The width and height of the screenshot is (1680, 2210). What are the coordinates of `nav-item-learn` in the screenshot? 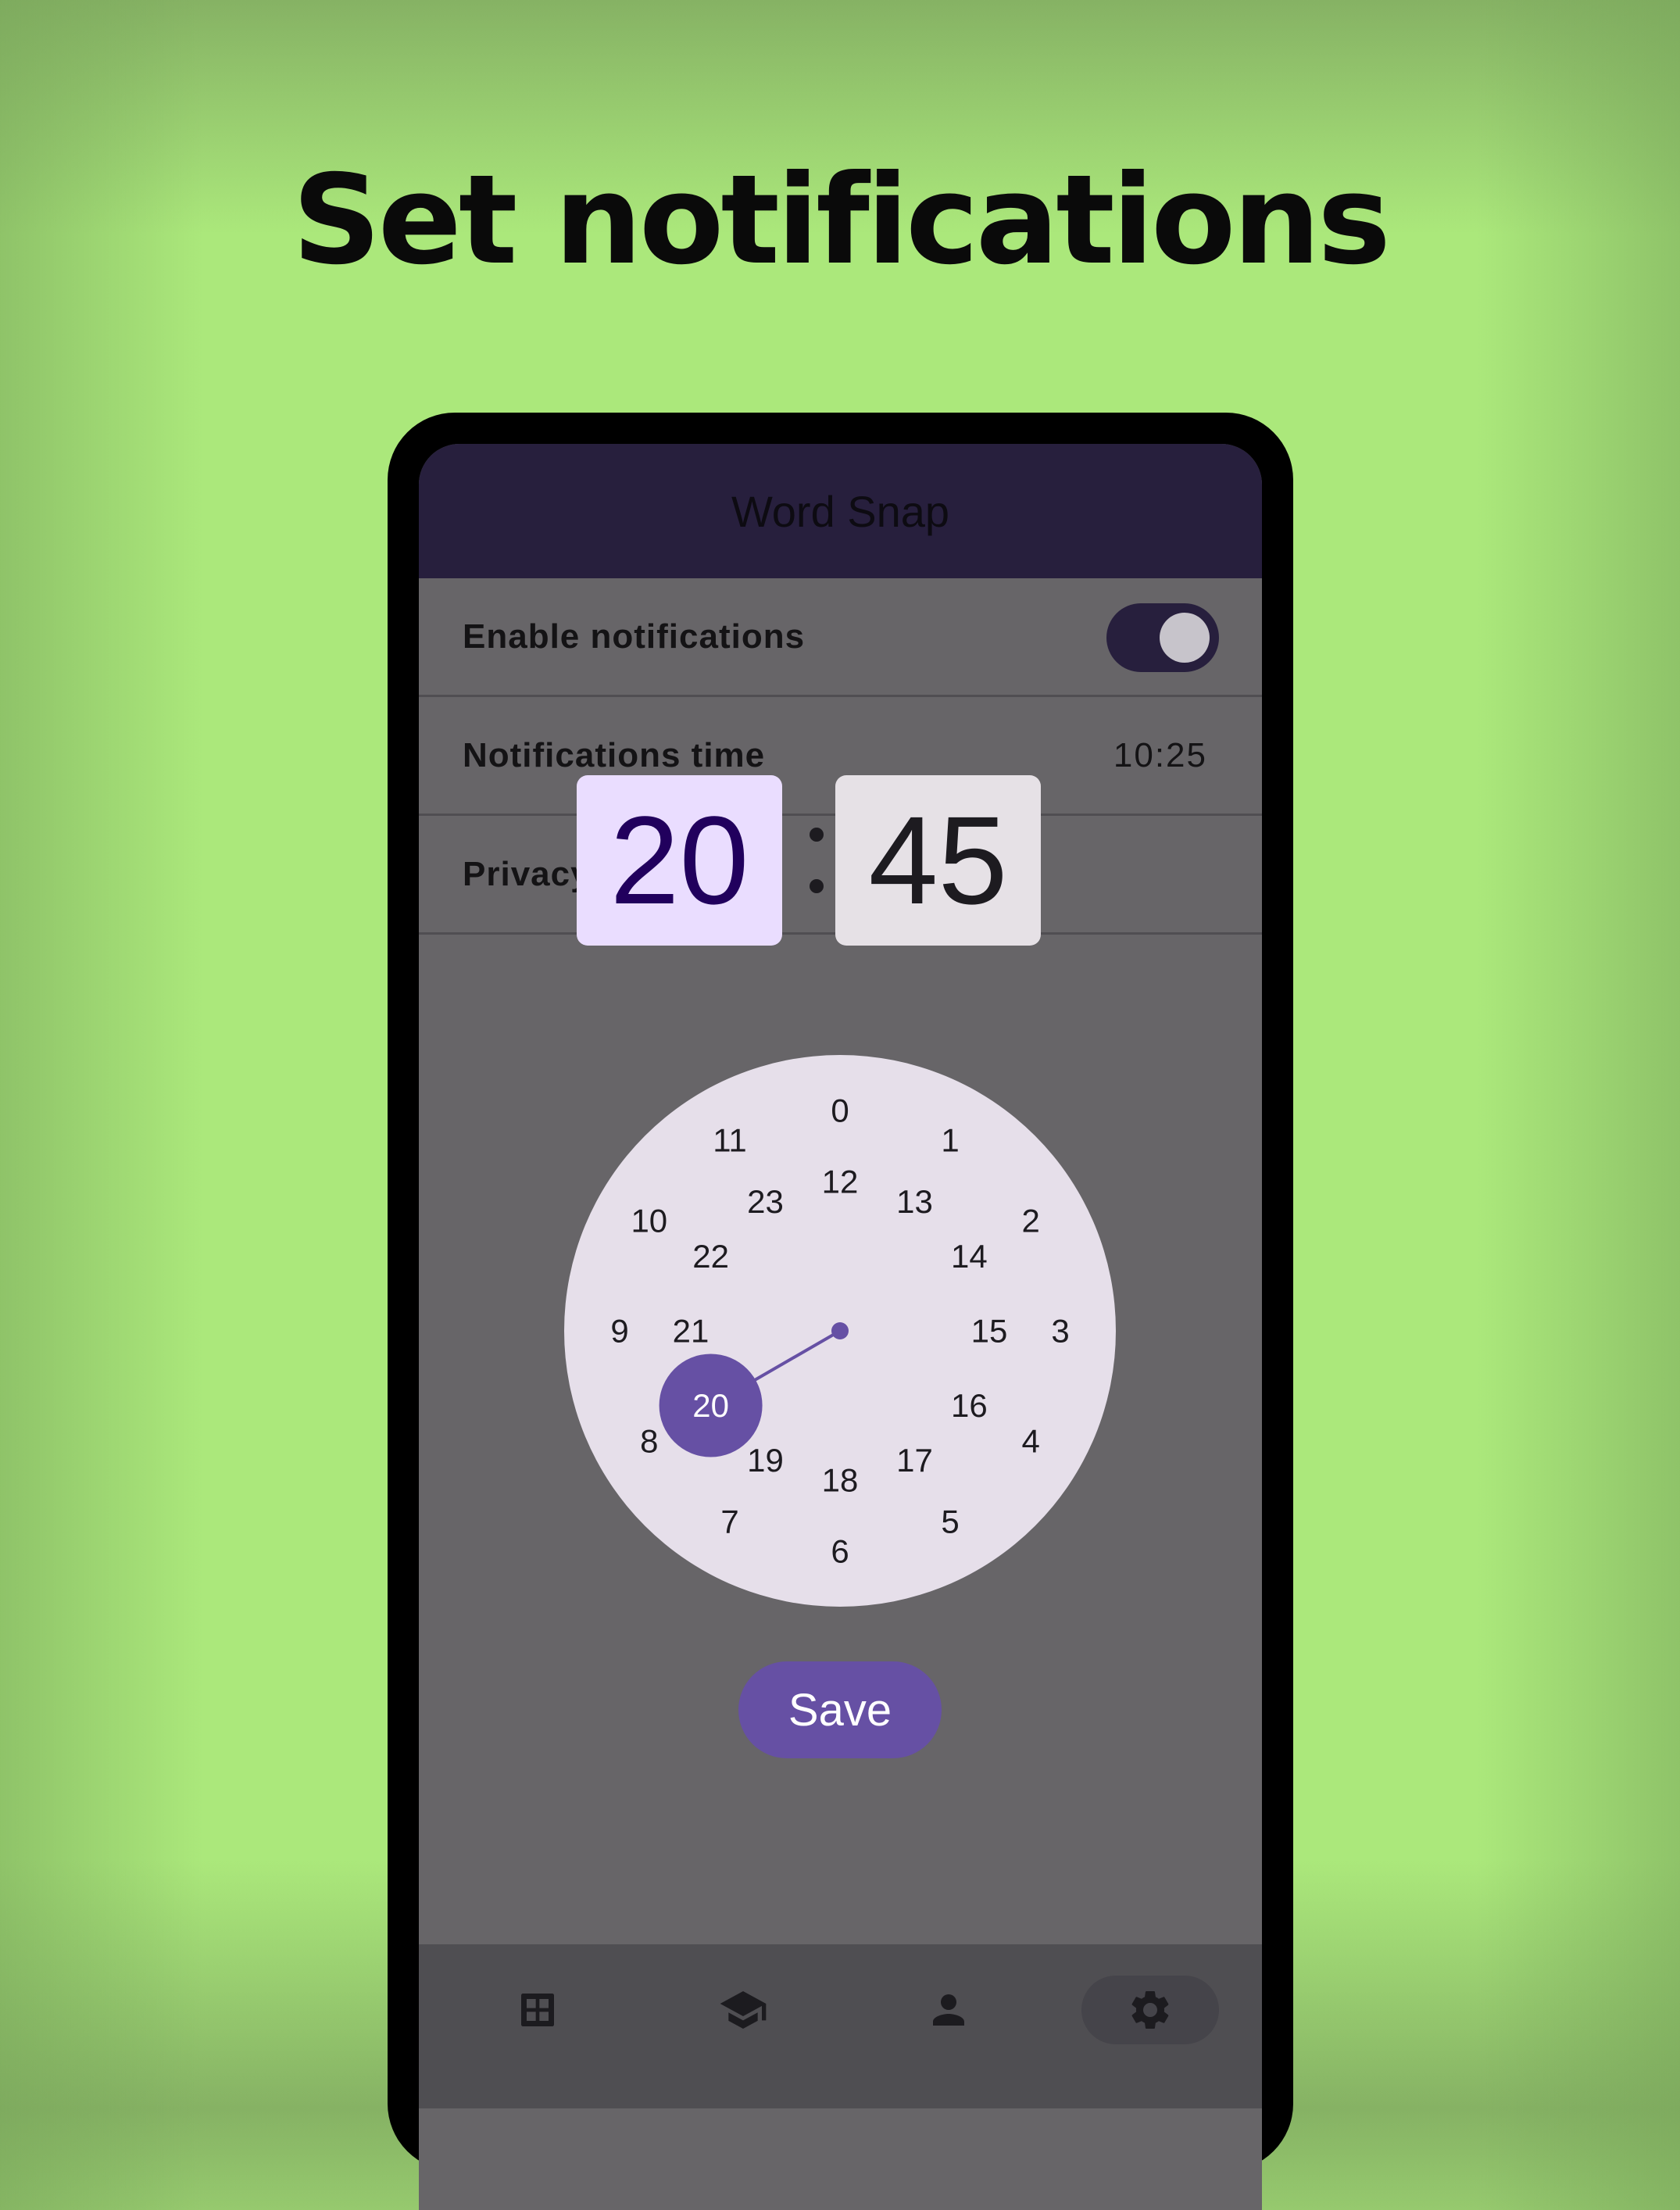 It's located at (743, 2010).